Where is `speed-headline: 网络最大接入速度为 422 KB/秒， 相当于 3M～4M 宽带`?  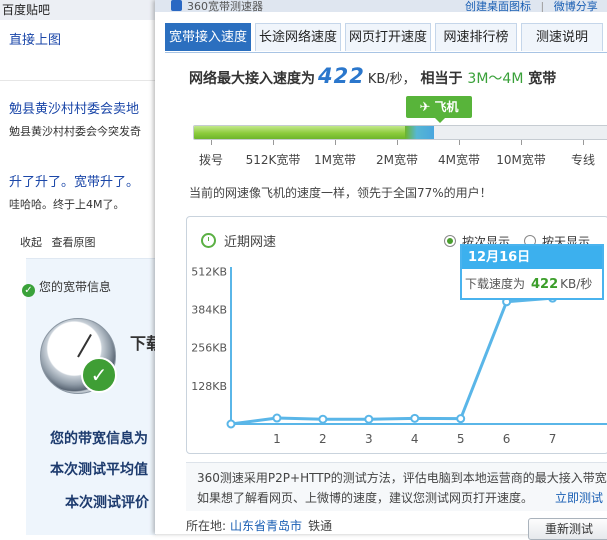 speed-headline: 网络最大接入速度为 422 KB/秒， 相当于 3M～4M 宽带 is located at coordinates (373, 76).